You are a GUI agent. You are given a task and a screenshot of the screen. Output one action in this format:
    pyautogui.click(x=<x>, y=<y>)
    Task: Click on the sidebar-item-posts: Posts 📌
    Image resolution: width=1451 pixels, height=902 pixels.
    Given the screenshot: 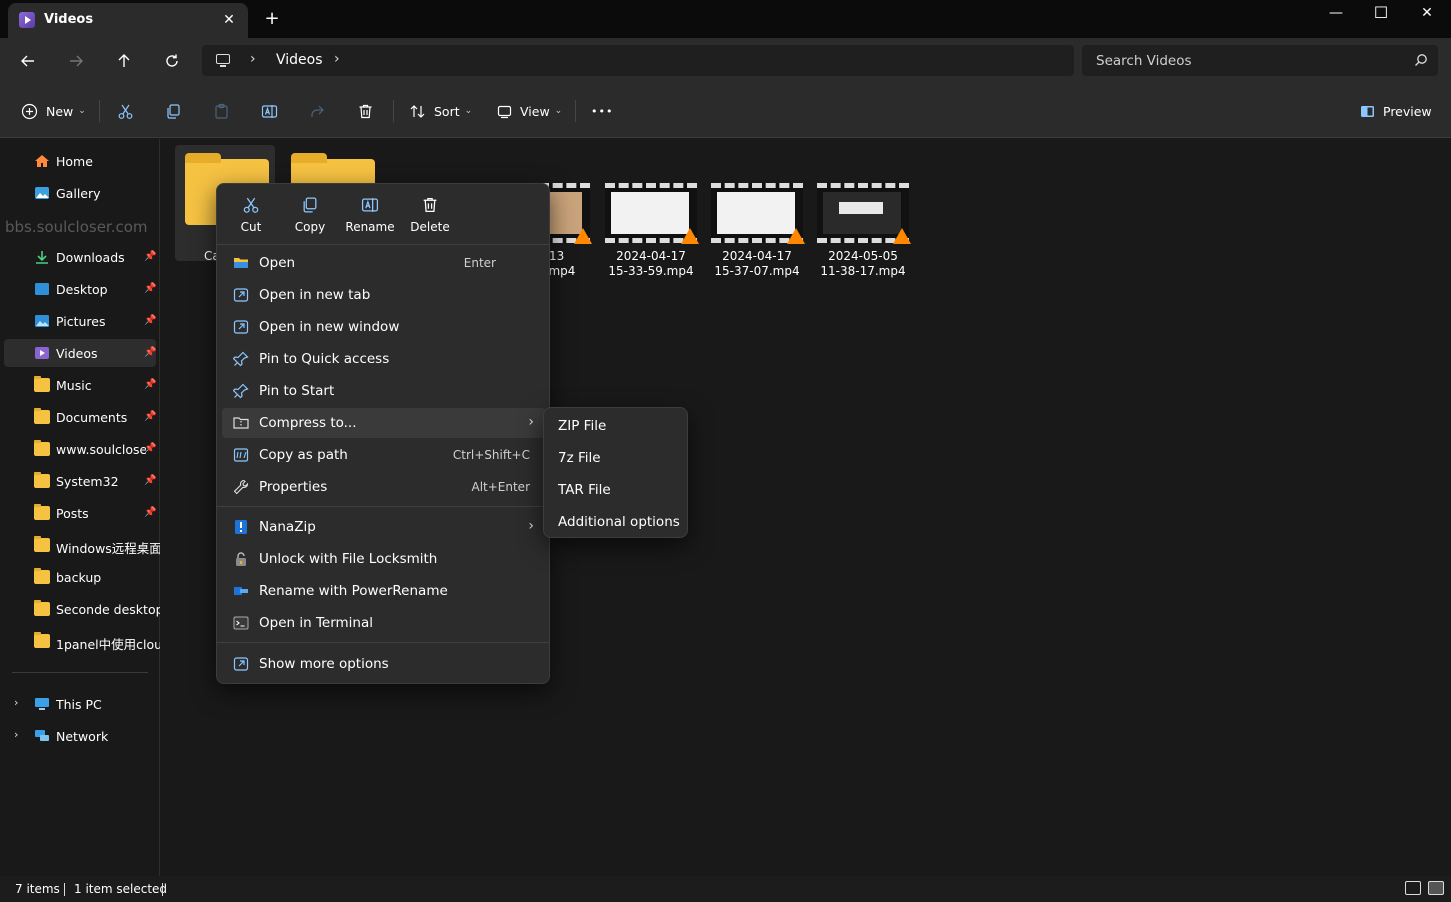 What is the action you would take?
    pyautogui.click(x=80, y=513)
    